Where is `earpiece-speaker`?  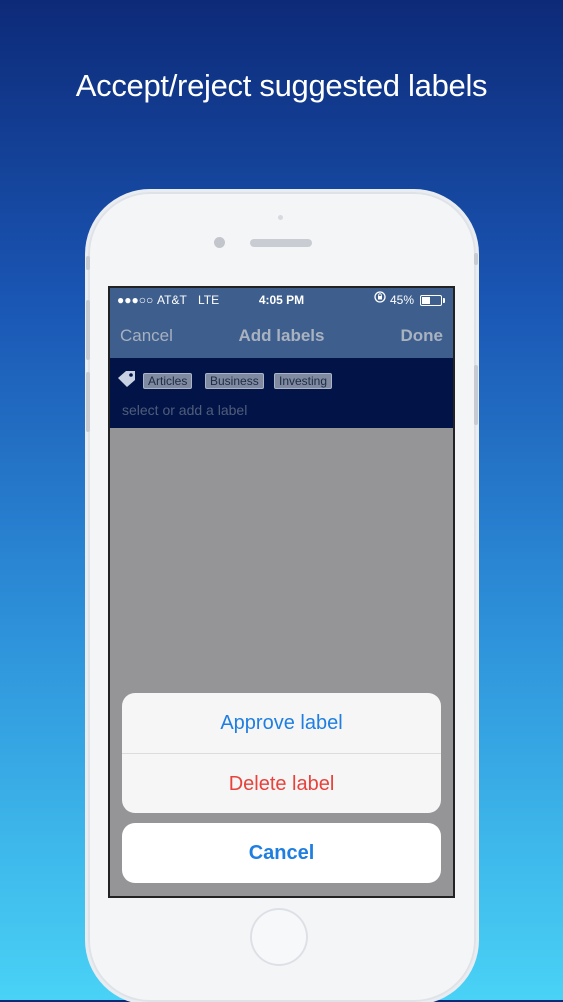 earpiece-speaker is located at coordinates (281, 243).